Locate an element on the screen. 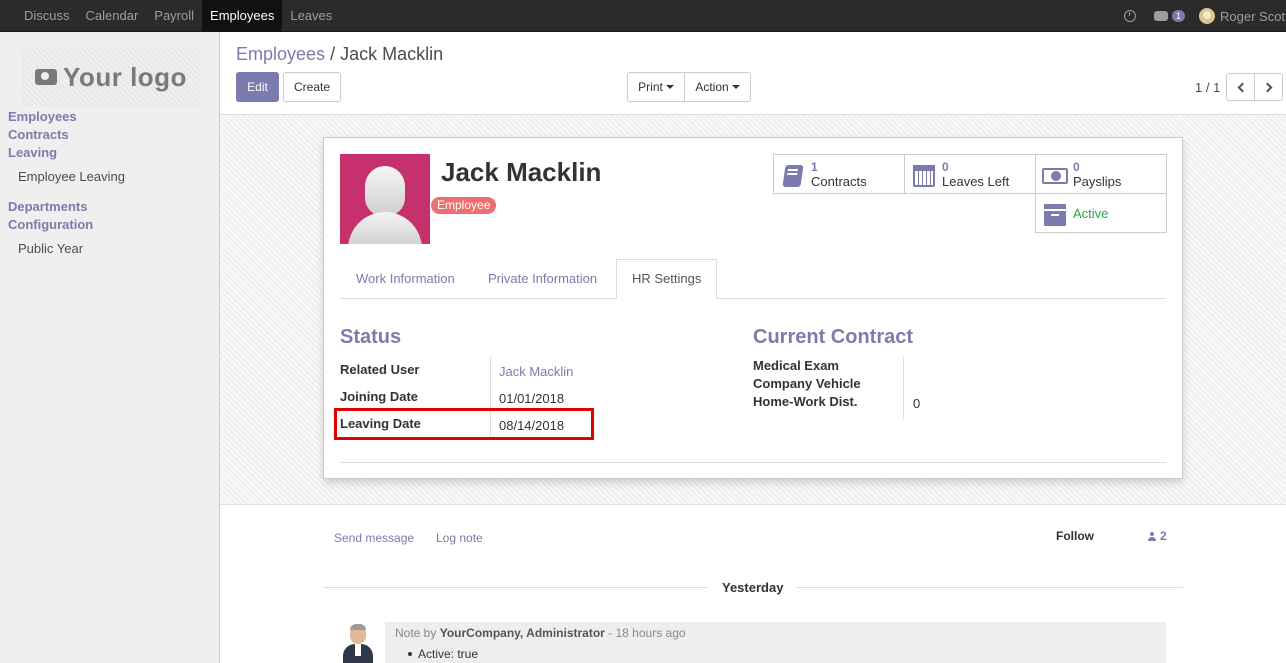 Image resolution: width=1286 pixels, height=663 pixels. status-group-title: Status is located at coordinates (371, 337).